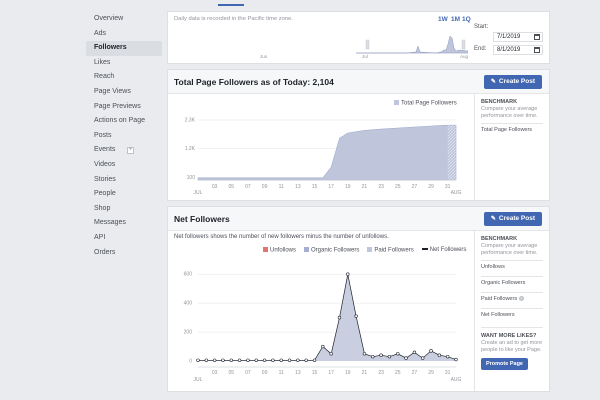 The height and width of the screenshot is (400, 600). I want to click on sidebar-item-page-previews: Page Previews, so click(124, 107).